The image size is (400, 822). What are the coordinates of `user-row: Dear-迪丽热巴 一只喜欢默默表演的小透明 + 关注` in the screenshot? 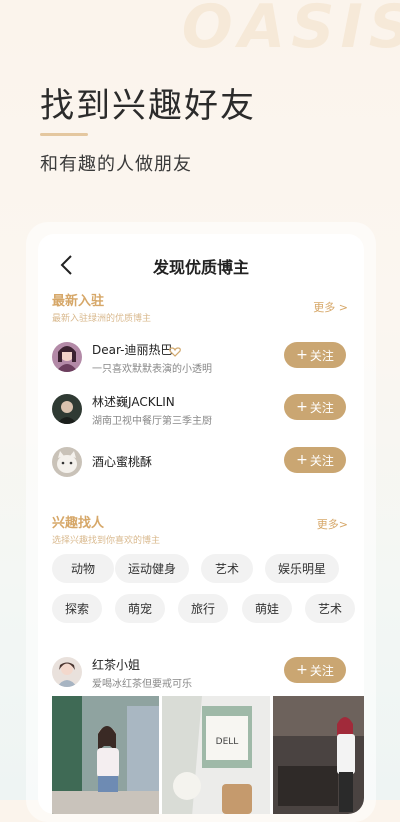 It's located at (201, 359).